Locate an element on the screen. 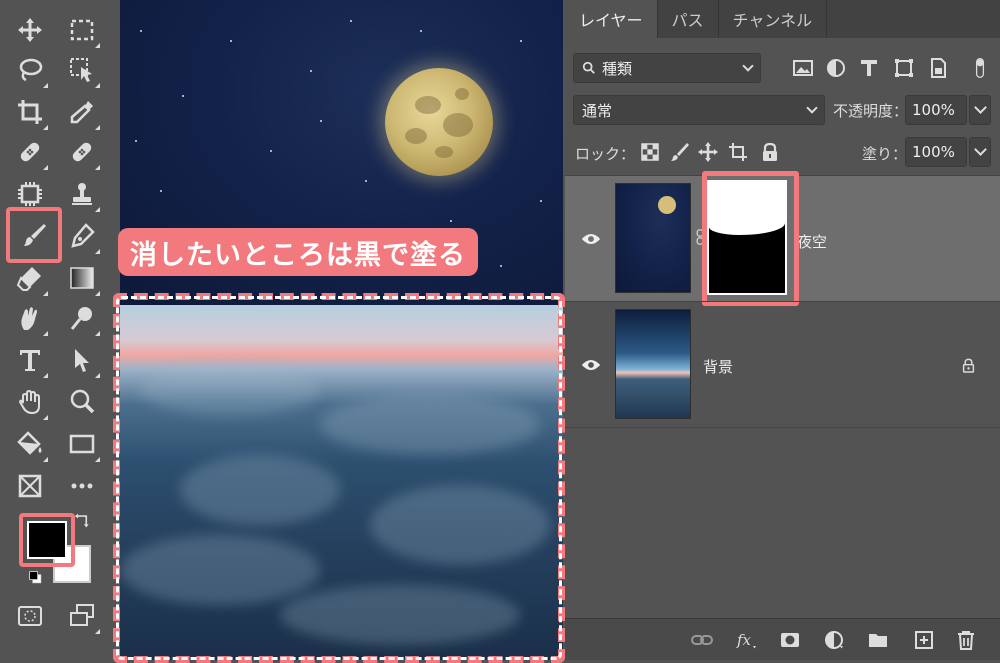 The image size is (1000, 663). lasso-tool is located at coordinates (30, 70).